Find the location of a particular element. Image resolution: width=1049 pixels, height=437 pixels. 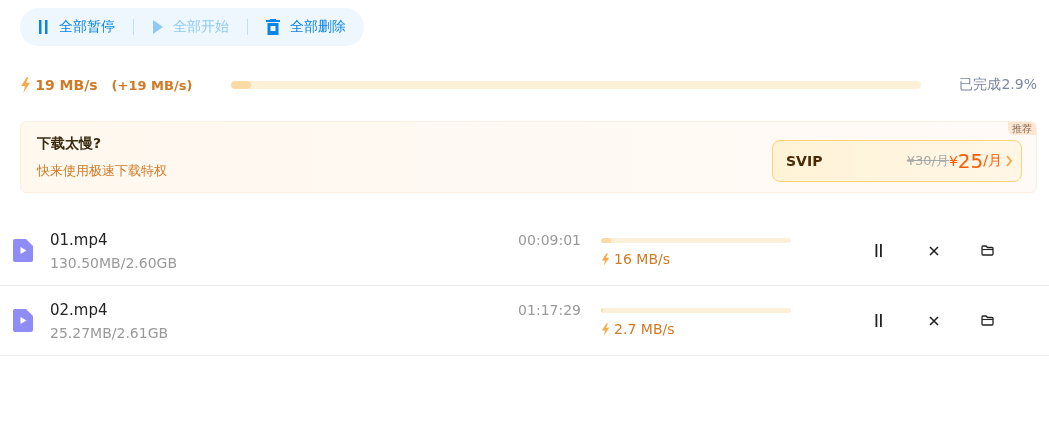

chevron-right-icon is located at coordinates (1009, 161).